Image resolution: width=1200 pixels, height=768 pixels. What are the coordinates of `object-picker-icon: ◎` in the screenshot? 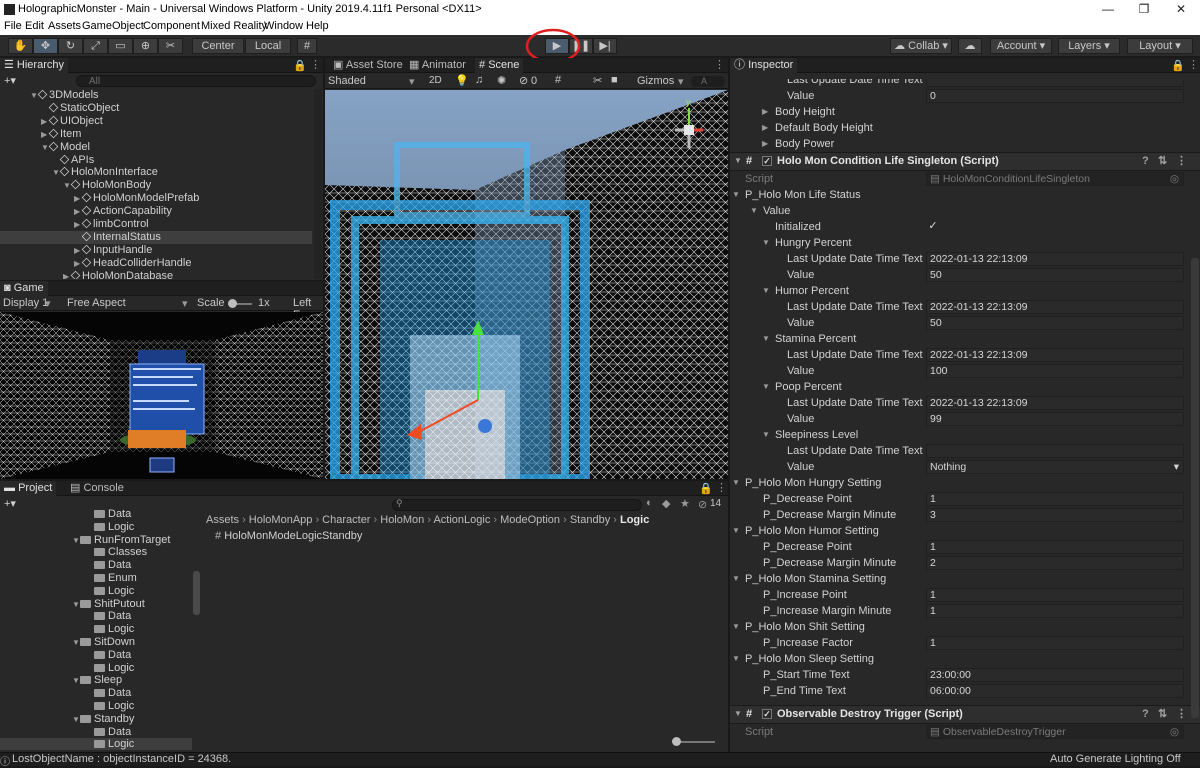 It's located at (1174, 732).